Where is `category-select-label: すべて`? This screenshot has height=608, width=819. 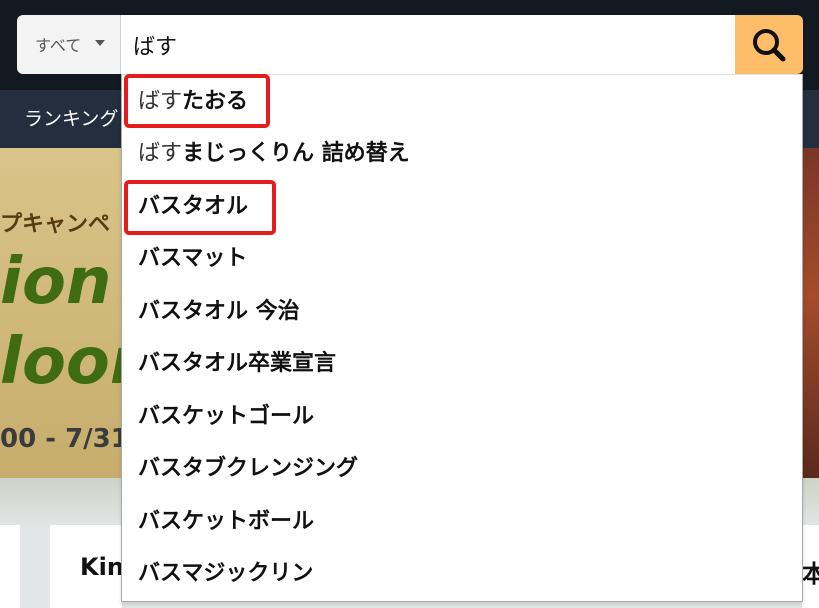 category-select-label: すべて is located at coordinates (58, 45).